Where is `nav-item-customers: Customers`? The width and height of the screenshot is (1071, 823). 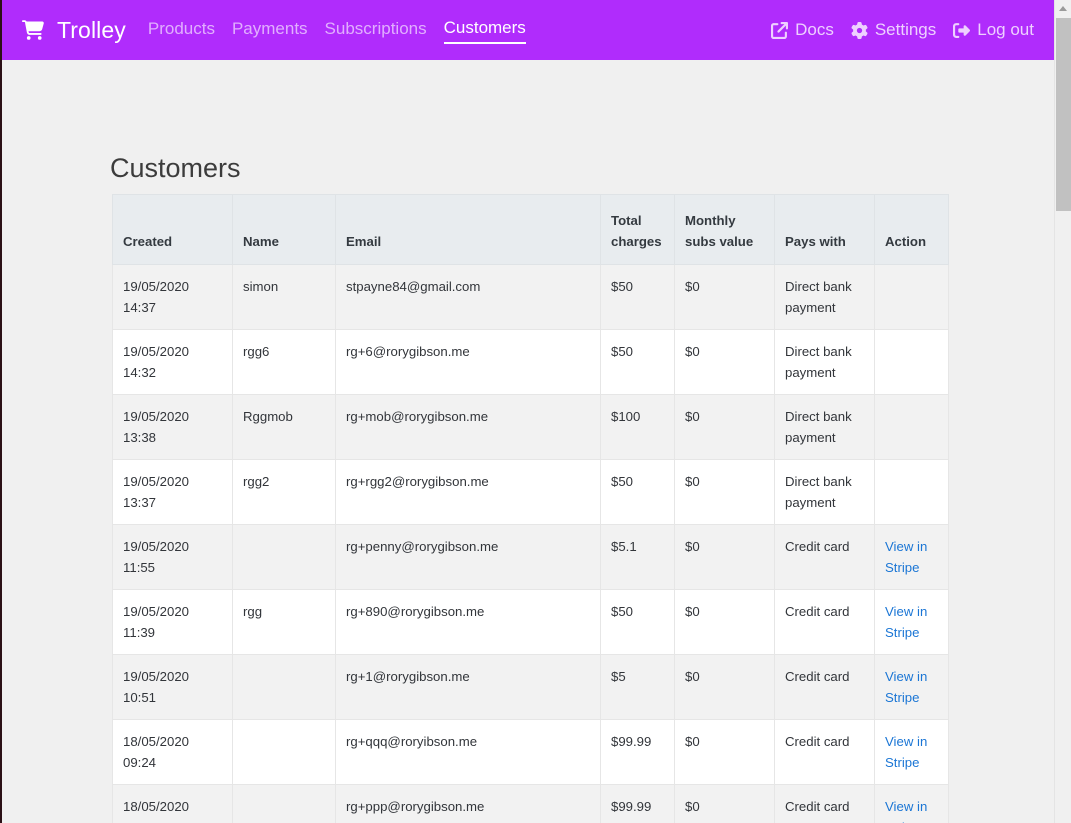 nav-item-customers: Customers is located at coordinates (484, 30).